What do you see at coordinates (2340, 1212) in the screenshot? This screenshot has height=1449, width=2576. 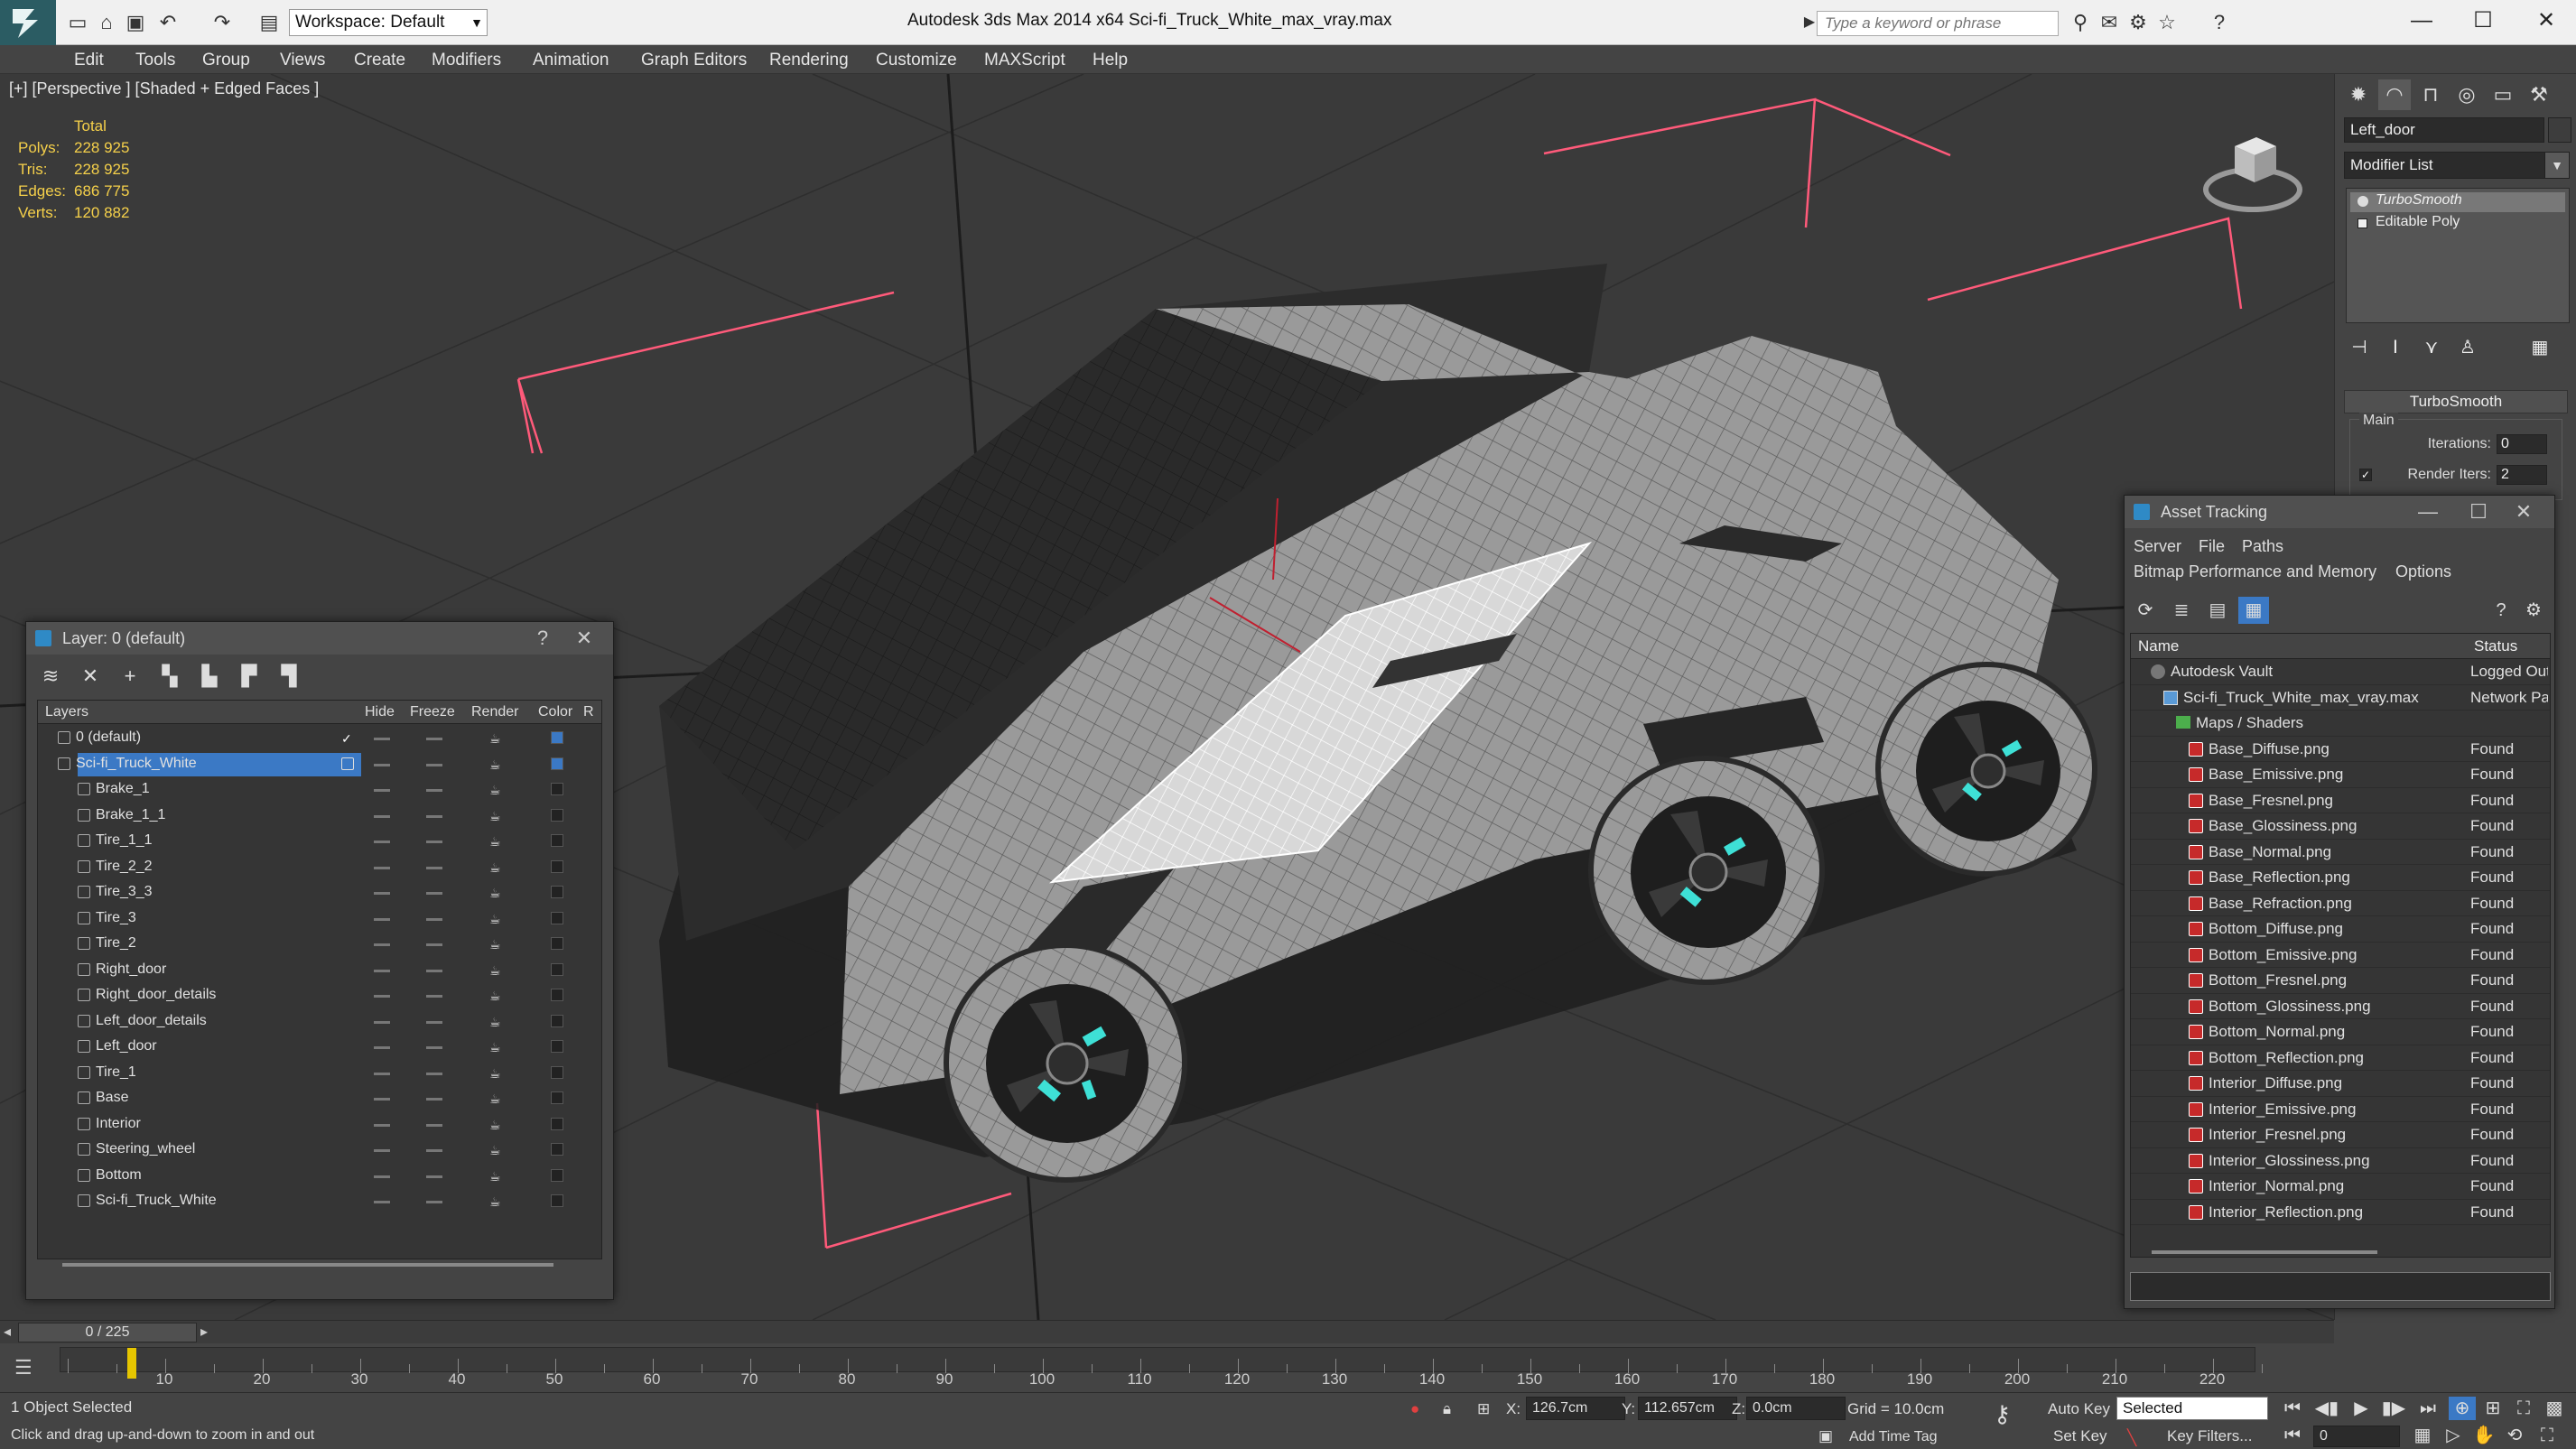 I see `asset-row: Interior_Reflection.png Found` at bounding box center [2340, 1212].